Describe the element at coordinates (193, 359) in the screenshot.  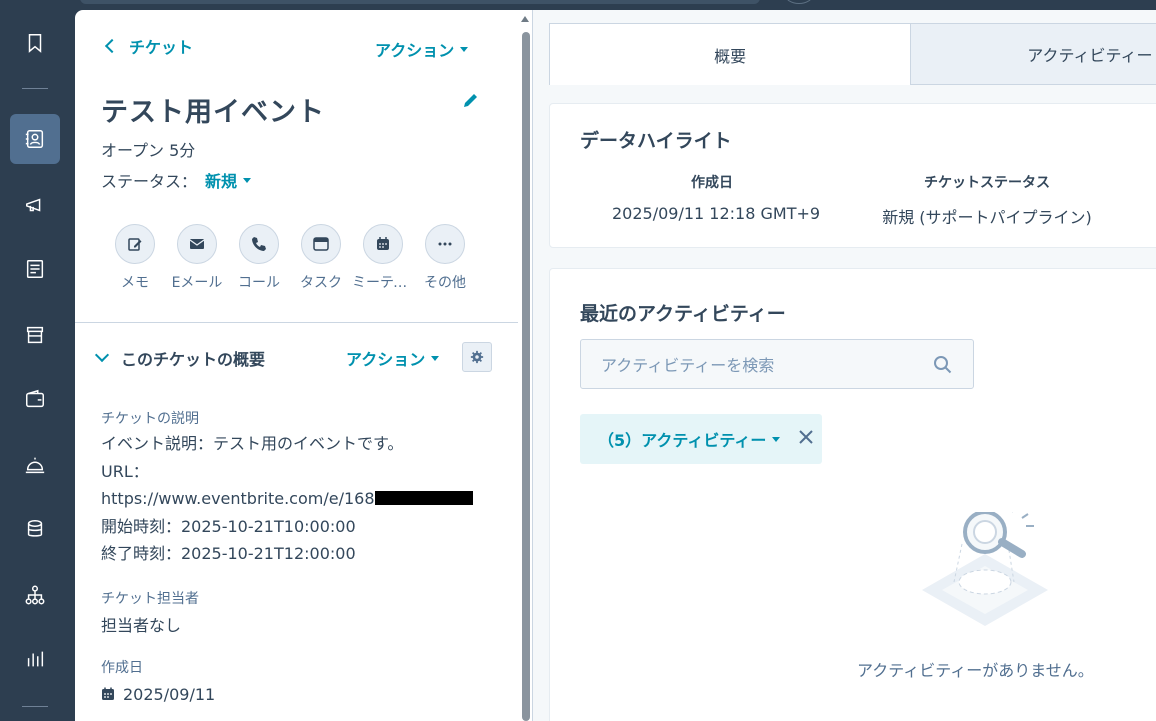
I see `summary-title: このチケットの概要` at that location.